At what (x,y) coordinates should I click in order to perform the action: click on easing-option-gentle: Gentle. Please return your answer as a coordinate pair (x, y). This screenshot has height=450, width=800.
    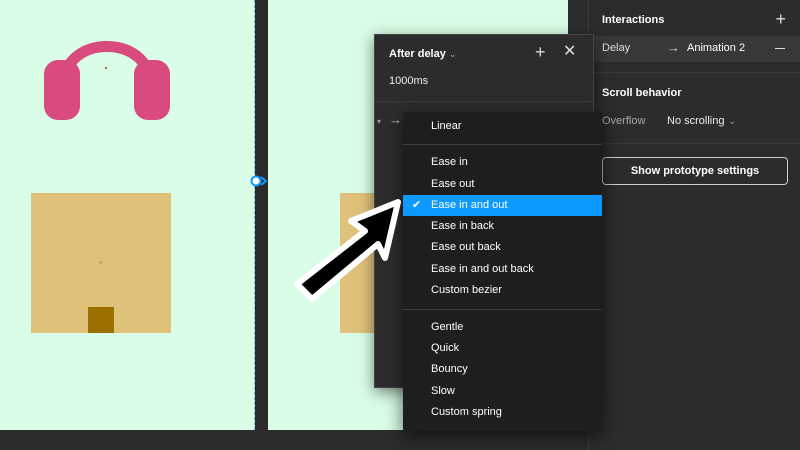
    Looking at the image, I should click on (502, 327).